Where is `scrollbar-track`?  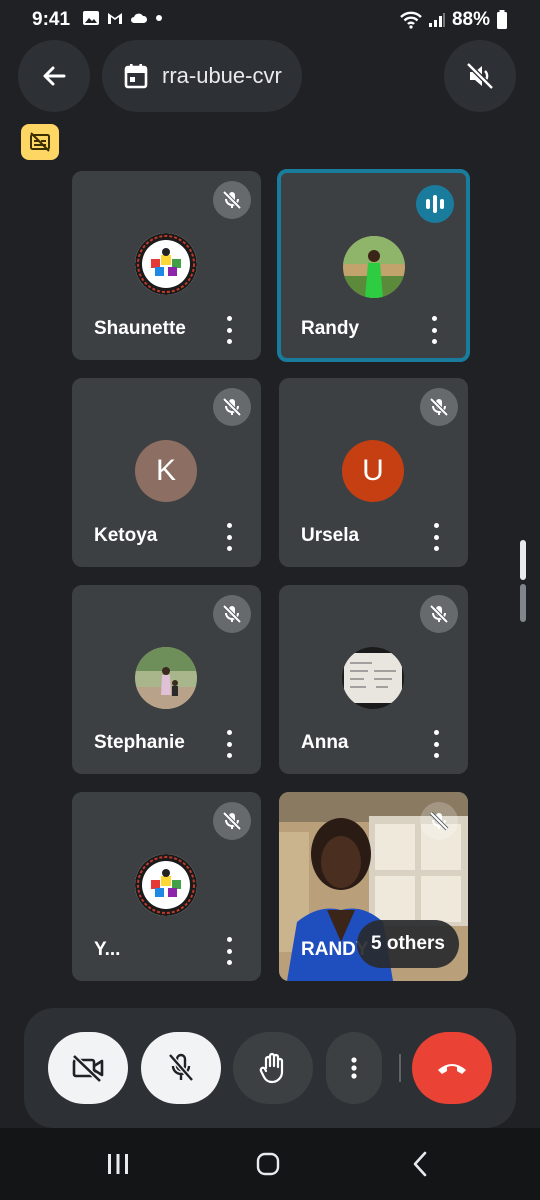 scrollbar-track is located at coordinates (523, 603).